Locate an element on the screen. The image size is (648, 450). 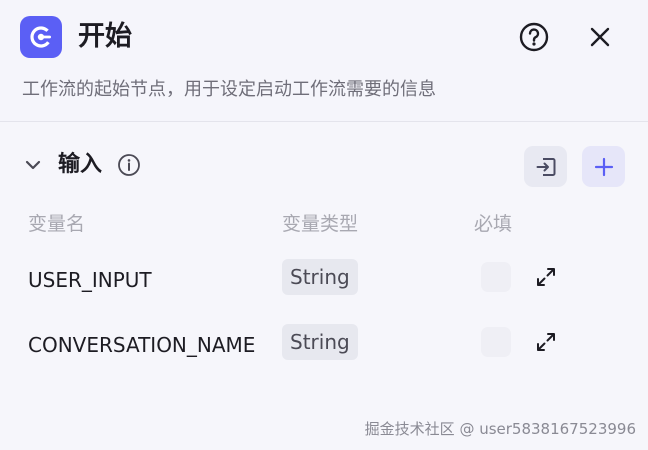
node-title: 开始 is located at coordinates (105, 36).